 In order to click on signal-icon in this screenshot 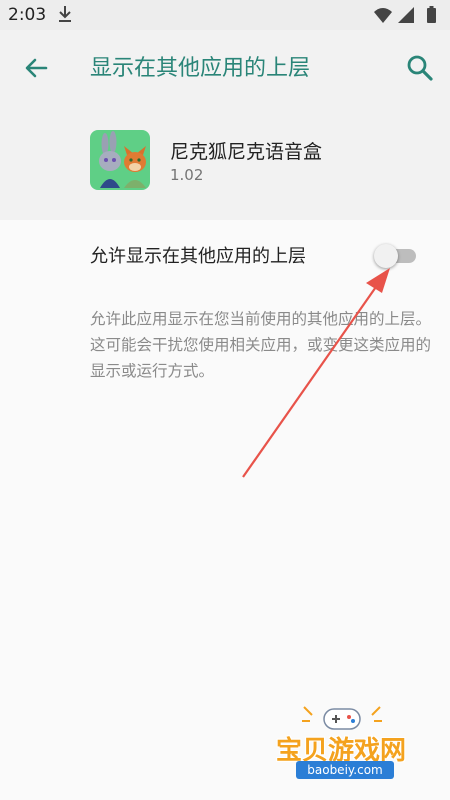, I will do `click(406, 15)`.